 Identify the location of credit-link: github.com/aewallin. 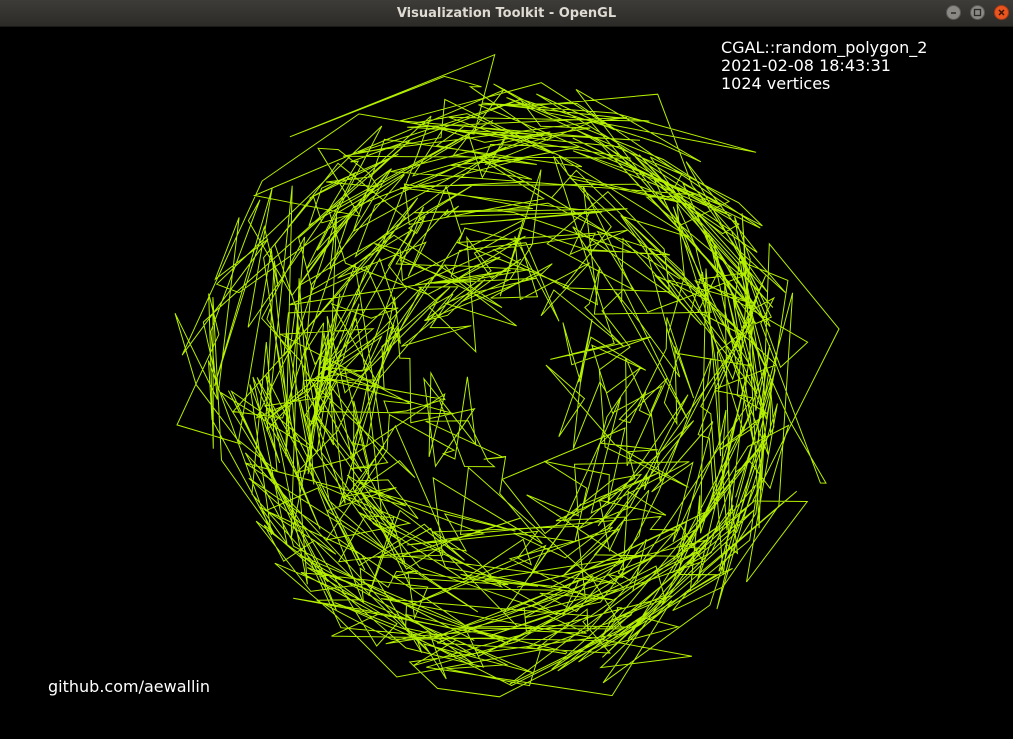
(129, 686).